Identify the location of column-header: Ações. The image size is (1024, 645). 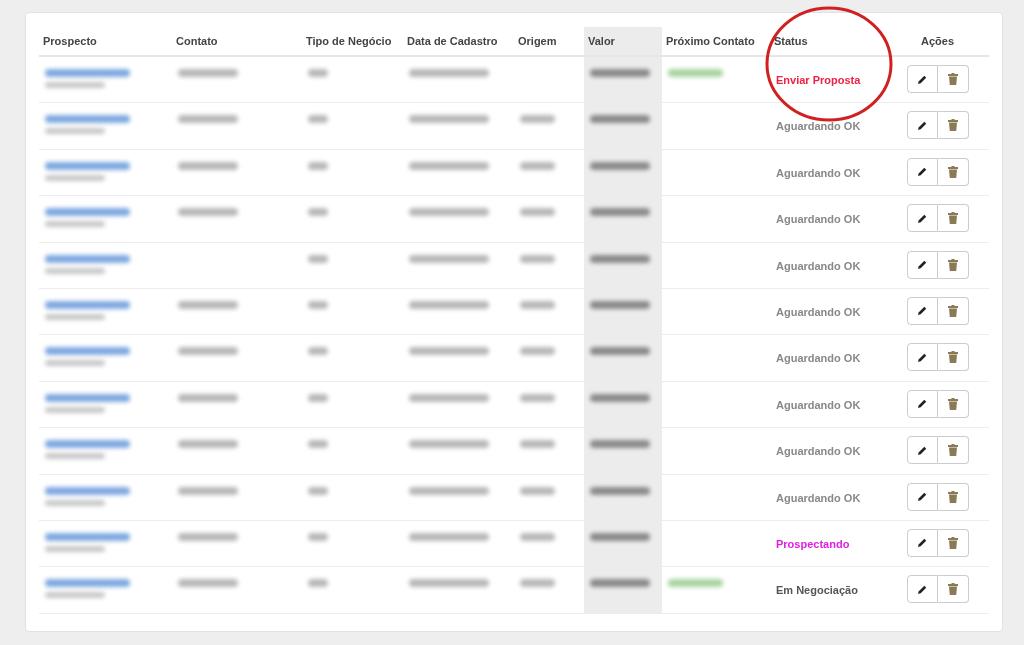
(937, 41).